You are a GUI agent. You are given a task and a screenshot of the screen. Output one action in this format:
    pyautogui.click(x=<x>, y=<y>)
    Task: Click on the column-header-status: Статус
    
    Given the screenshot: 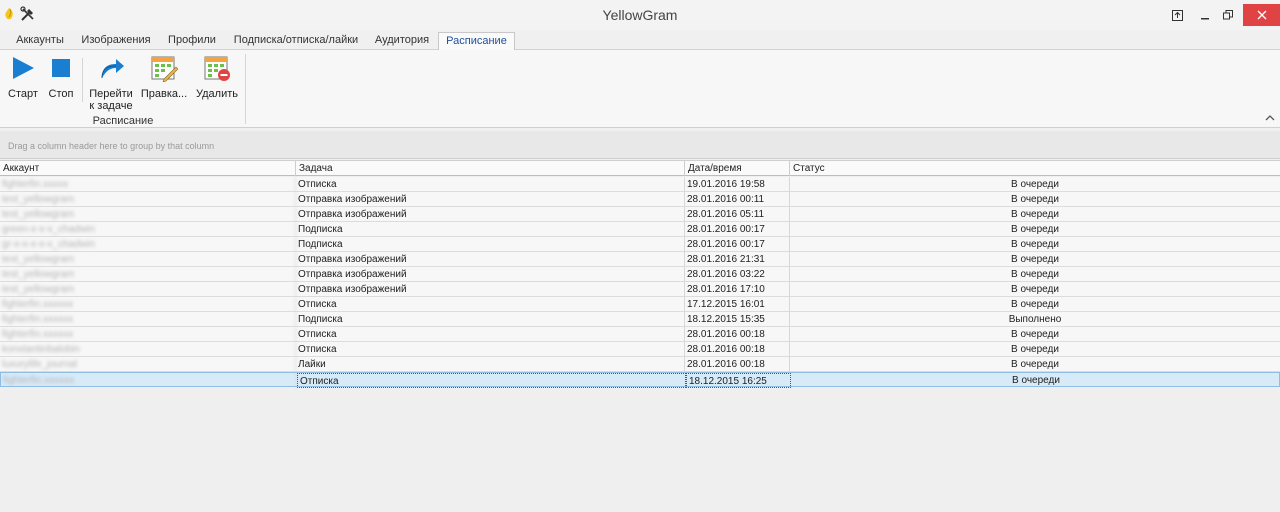 What is the action you would take?
    pyautogui.click(x=1035, y=168)
    